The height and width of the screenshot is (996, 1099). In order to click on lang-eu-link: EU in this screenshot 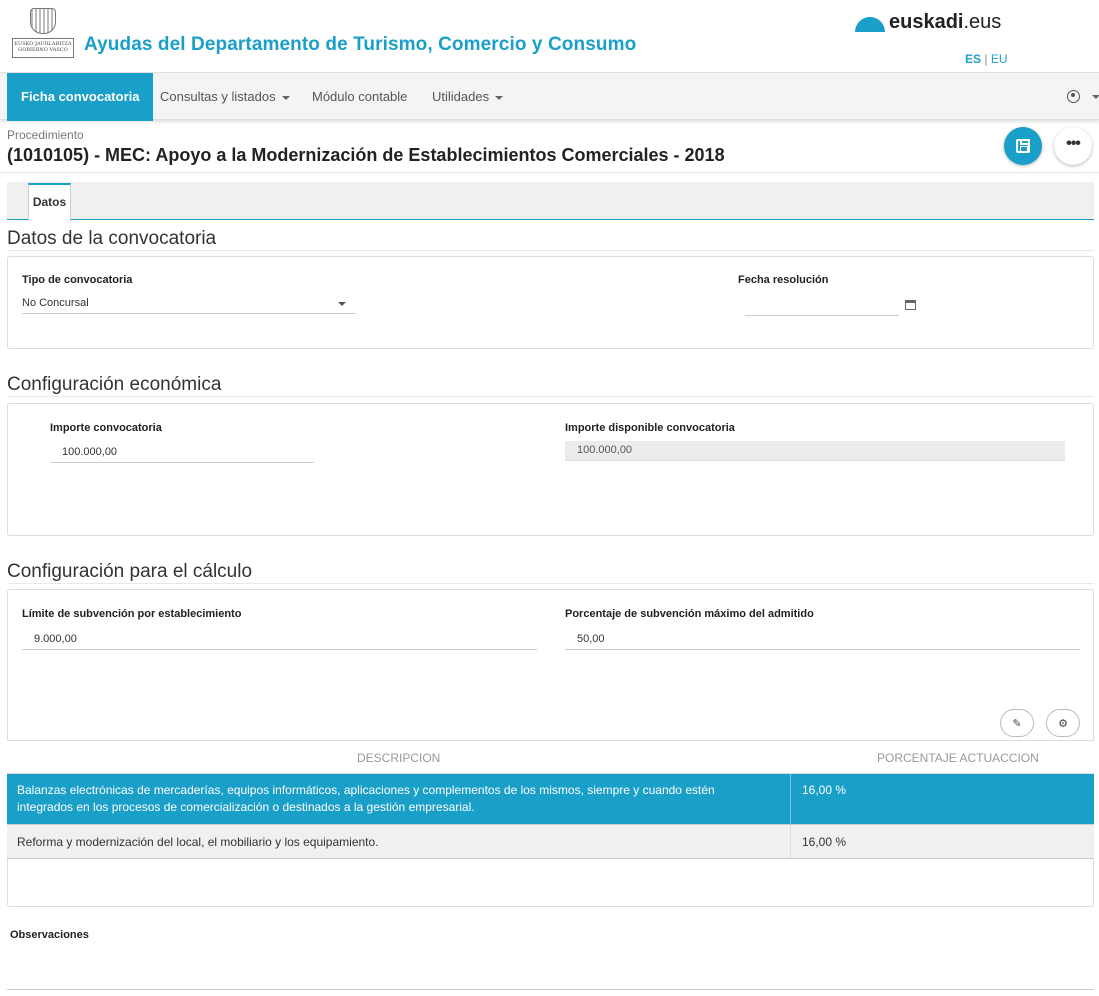, I will do `click(999, 59)`.